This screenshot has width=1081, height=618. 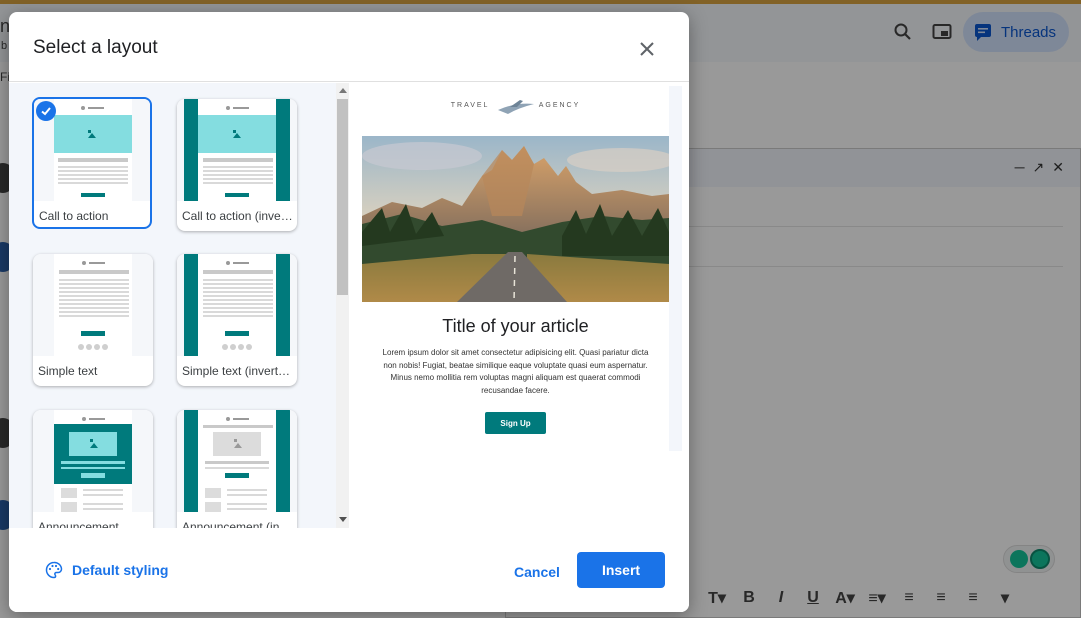 What do you see at coordinates (621, 570) in the screenshot?
I see `insert-button: Insert` at bounding box center [621, 570].